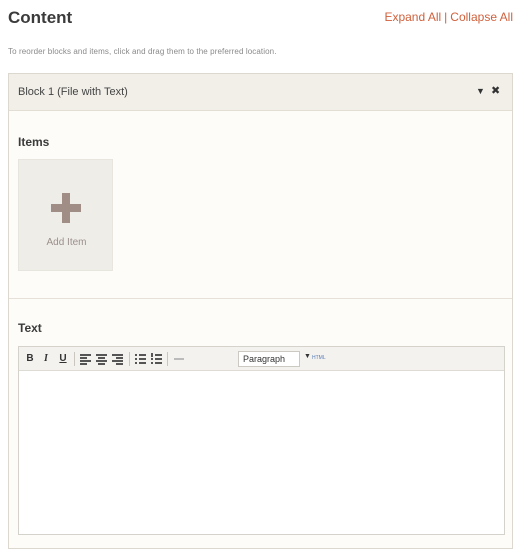  I want to click on underline-button: U, so click(63, 359).